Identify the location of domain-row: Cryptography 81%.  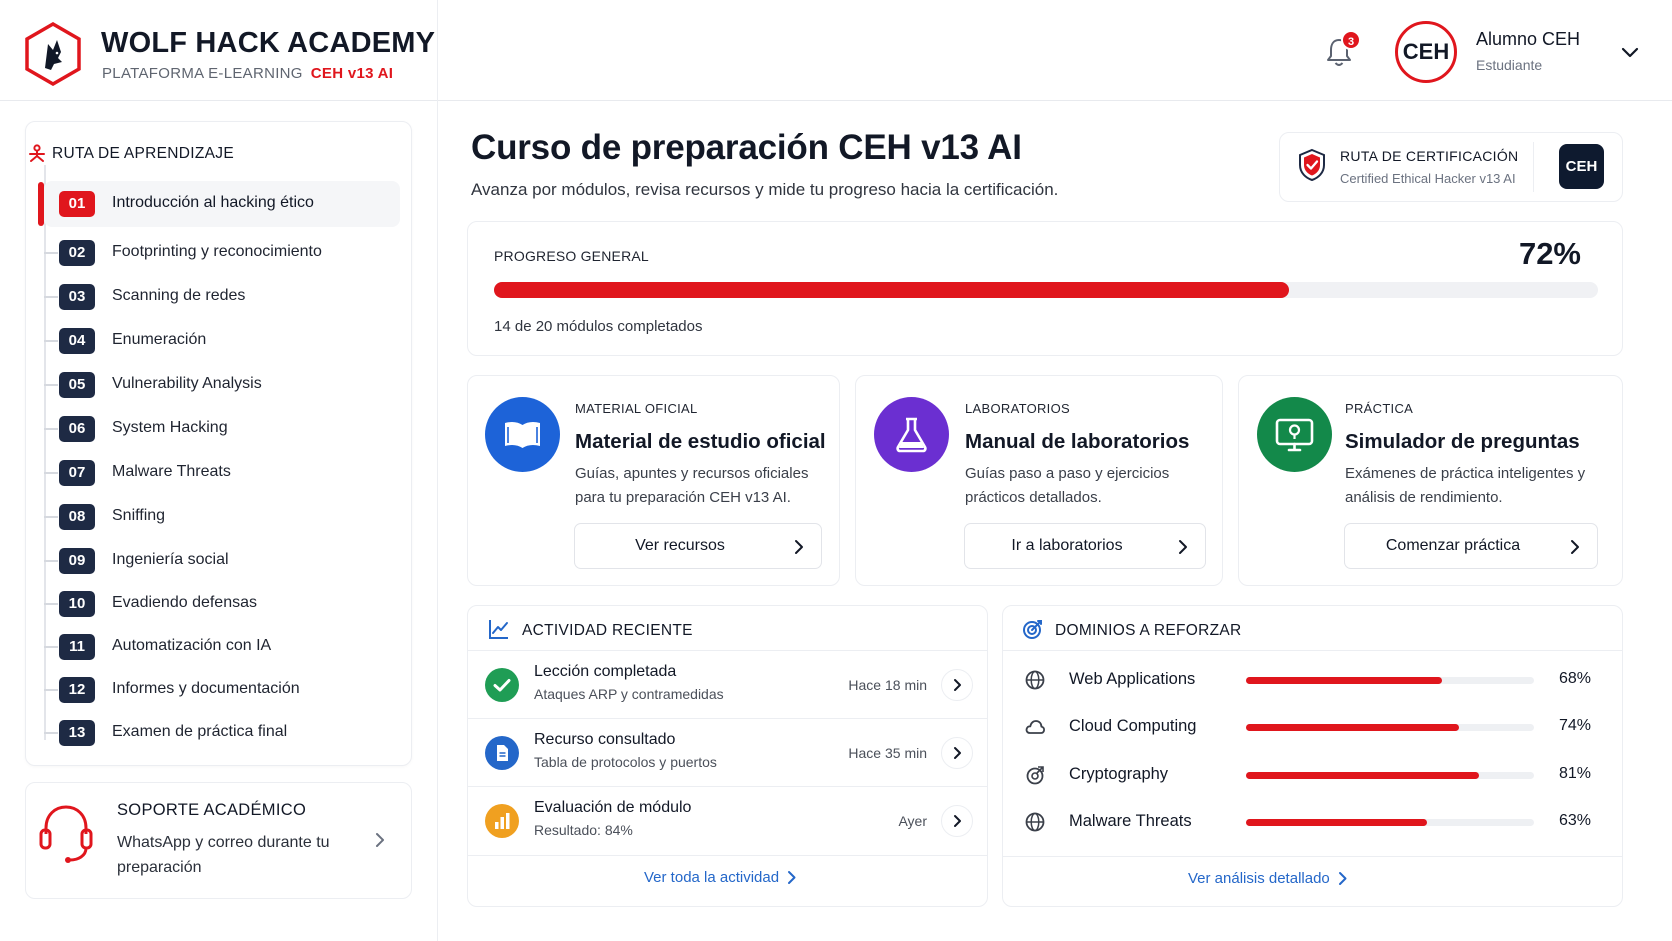
(1312, 775).